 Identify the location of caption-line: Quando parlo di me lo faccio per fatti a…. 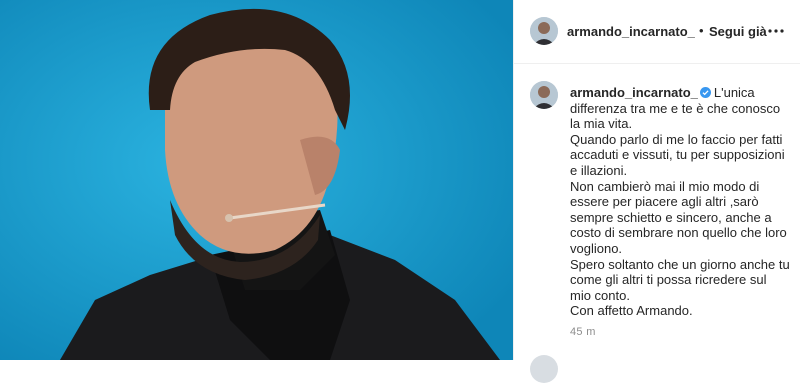
(677, 154).